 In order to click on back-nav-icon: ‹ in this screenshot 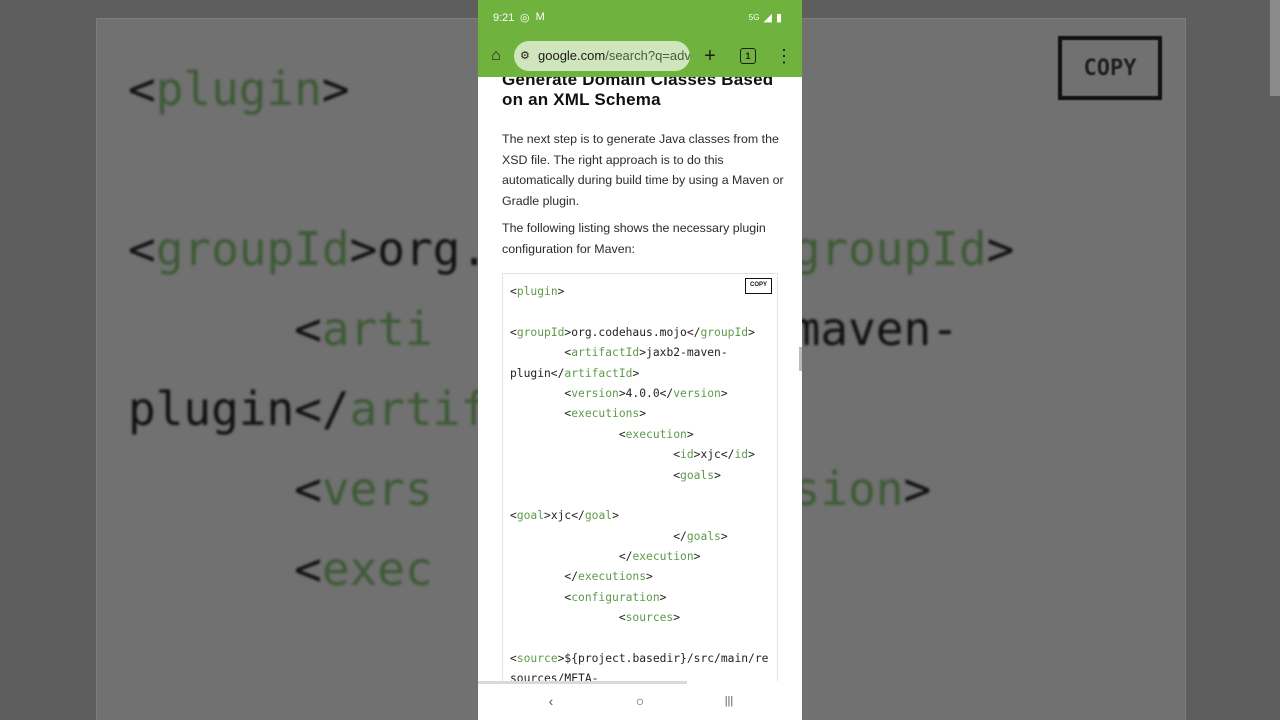, I will do `click(551, 701)`.